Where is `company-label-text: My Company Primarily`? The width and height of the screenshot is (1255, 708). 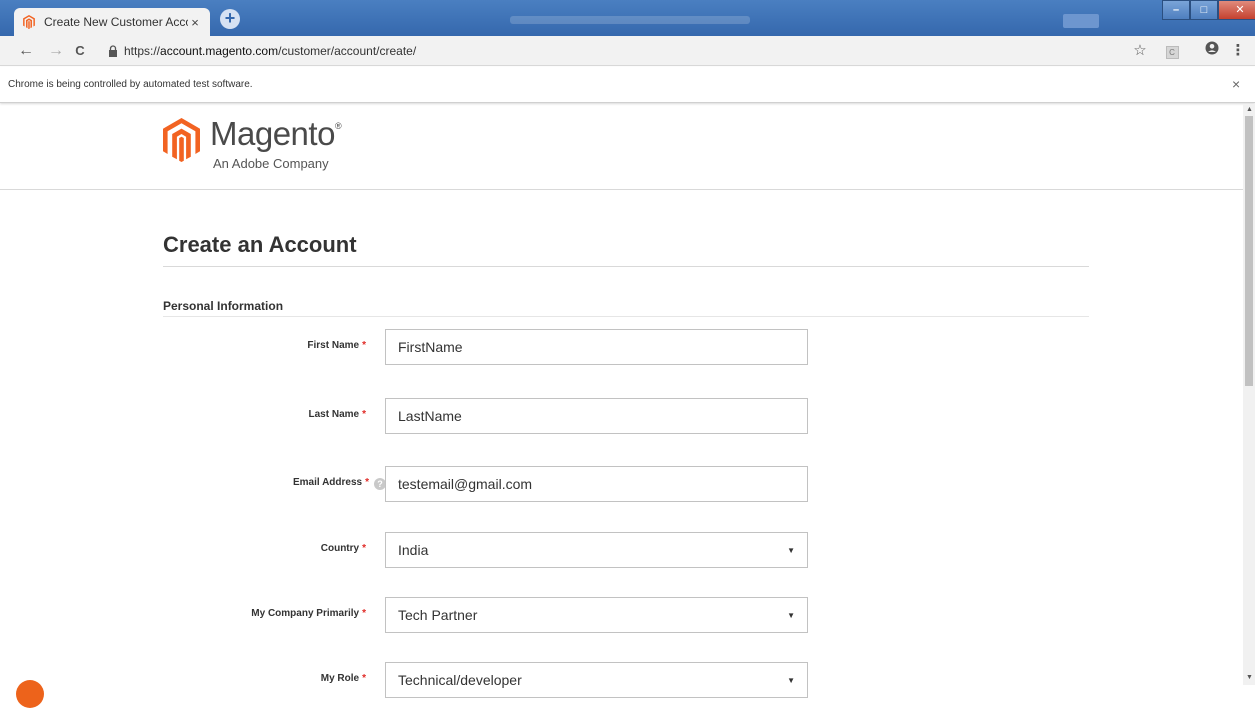 company-label-text: My Company Primarily is located at coordinates (305, 613).